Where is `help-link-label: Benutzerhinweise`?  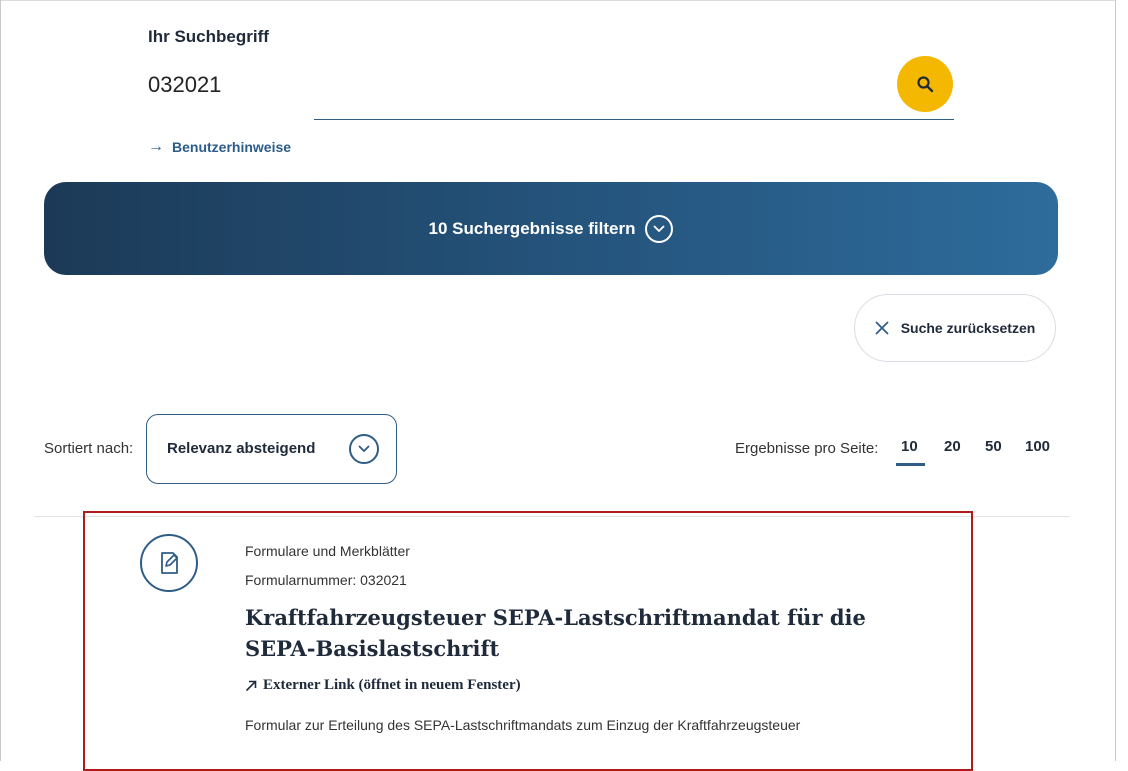
help-link-label: Benutzerhinweise is located at coordinates (232, 147).